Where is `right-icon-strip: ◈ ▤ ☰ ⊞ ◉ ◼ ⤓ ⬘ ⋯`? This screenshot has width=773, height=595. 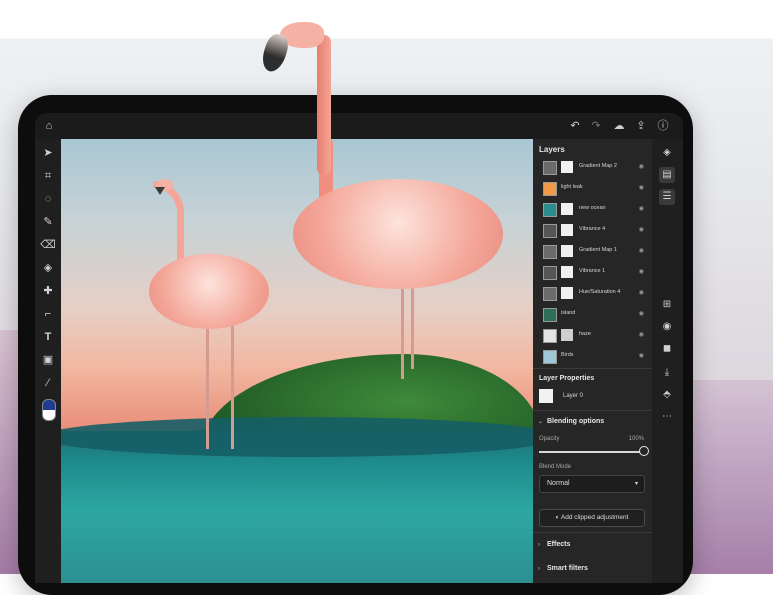
right-icon-strip: ◈ ▤ ☰ ⊞ ◉ ◼ ⤓ ⬘ ⋯ is located at coordinates (667, 361).